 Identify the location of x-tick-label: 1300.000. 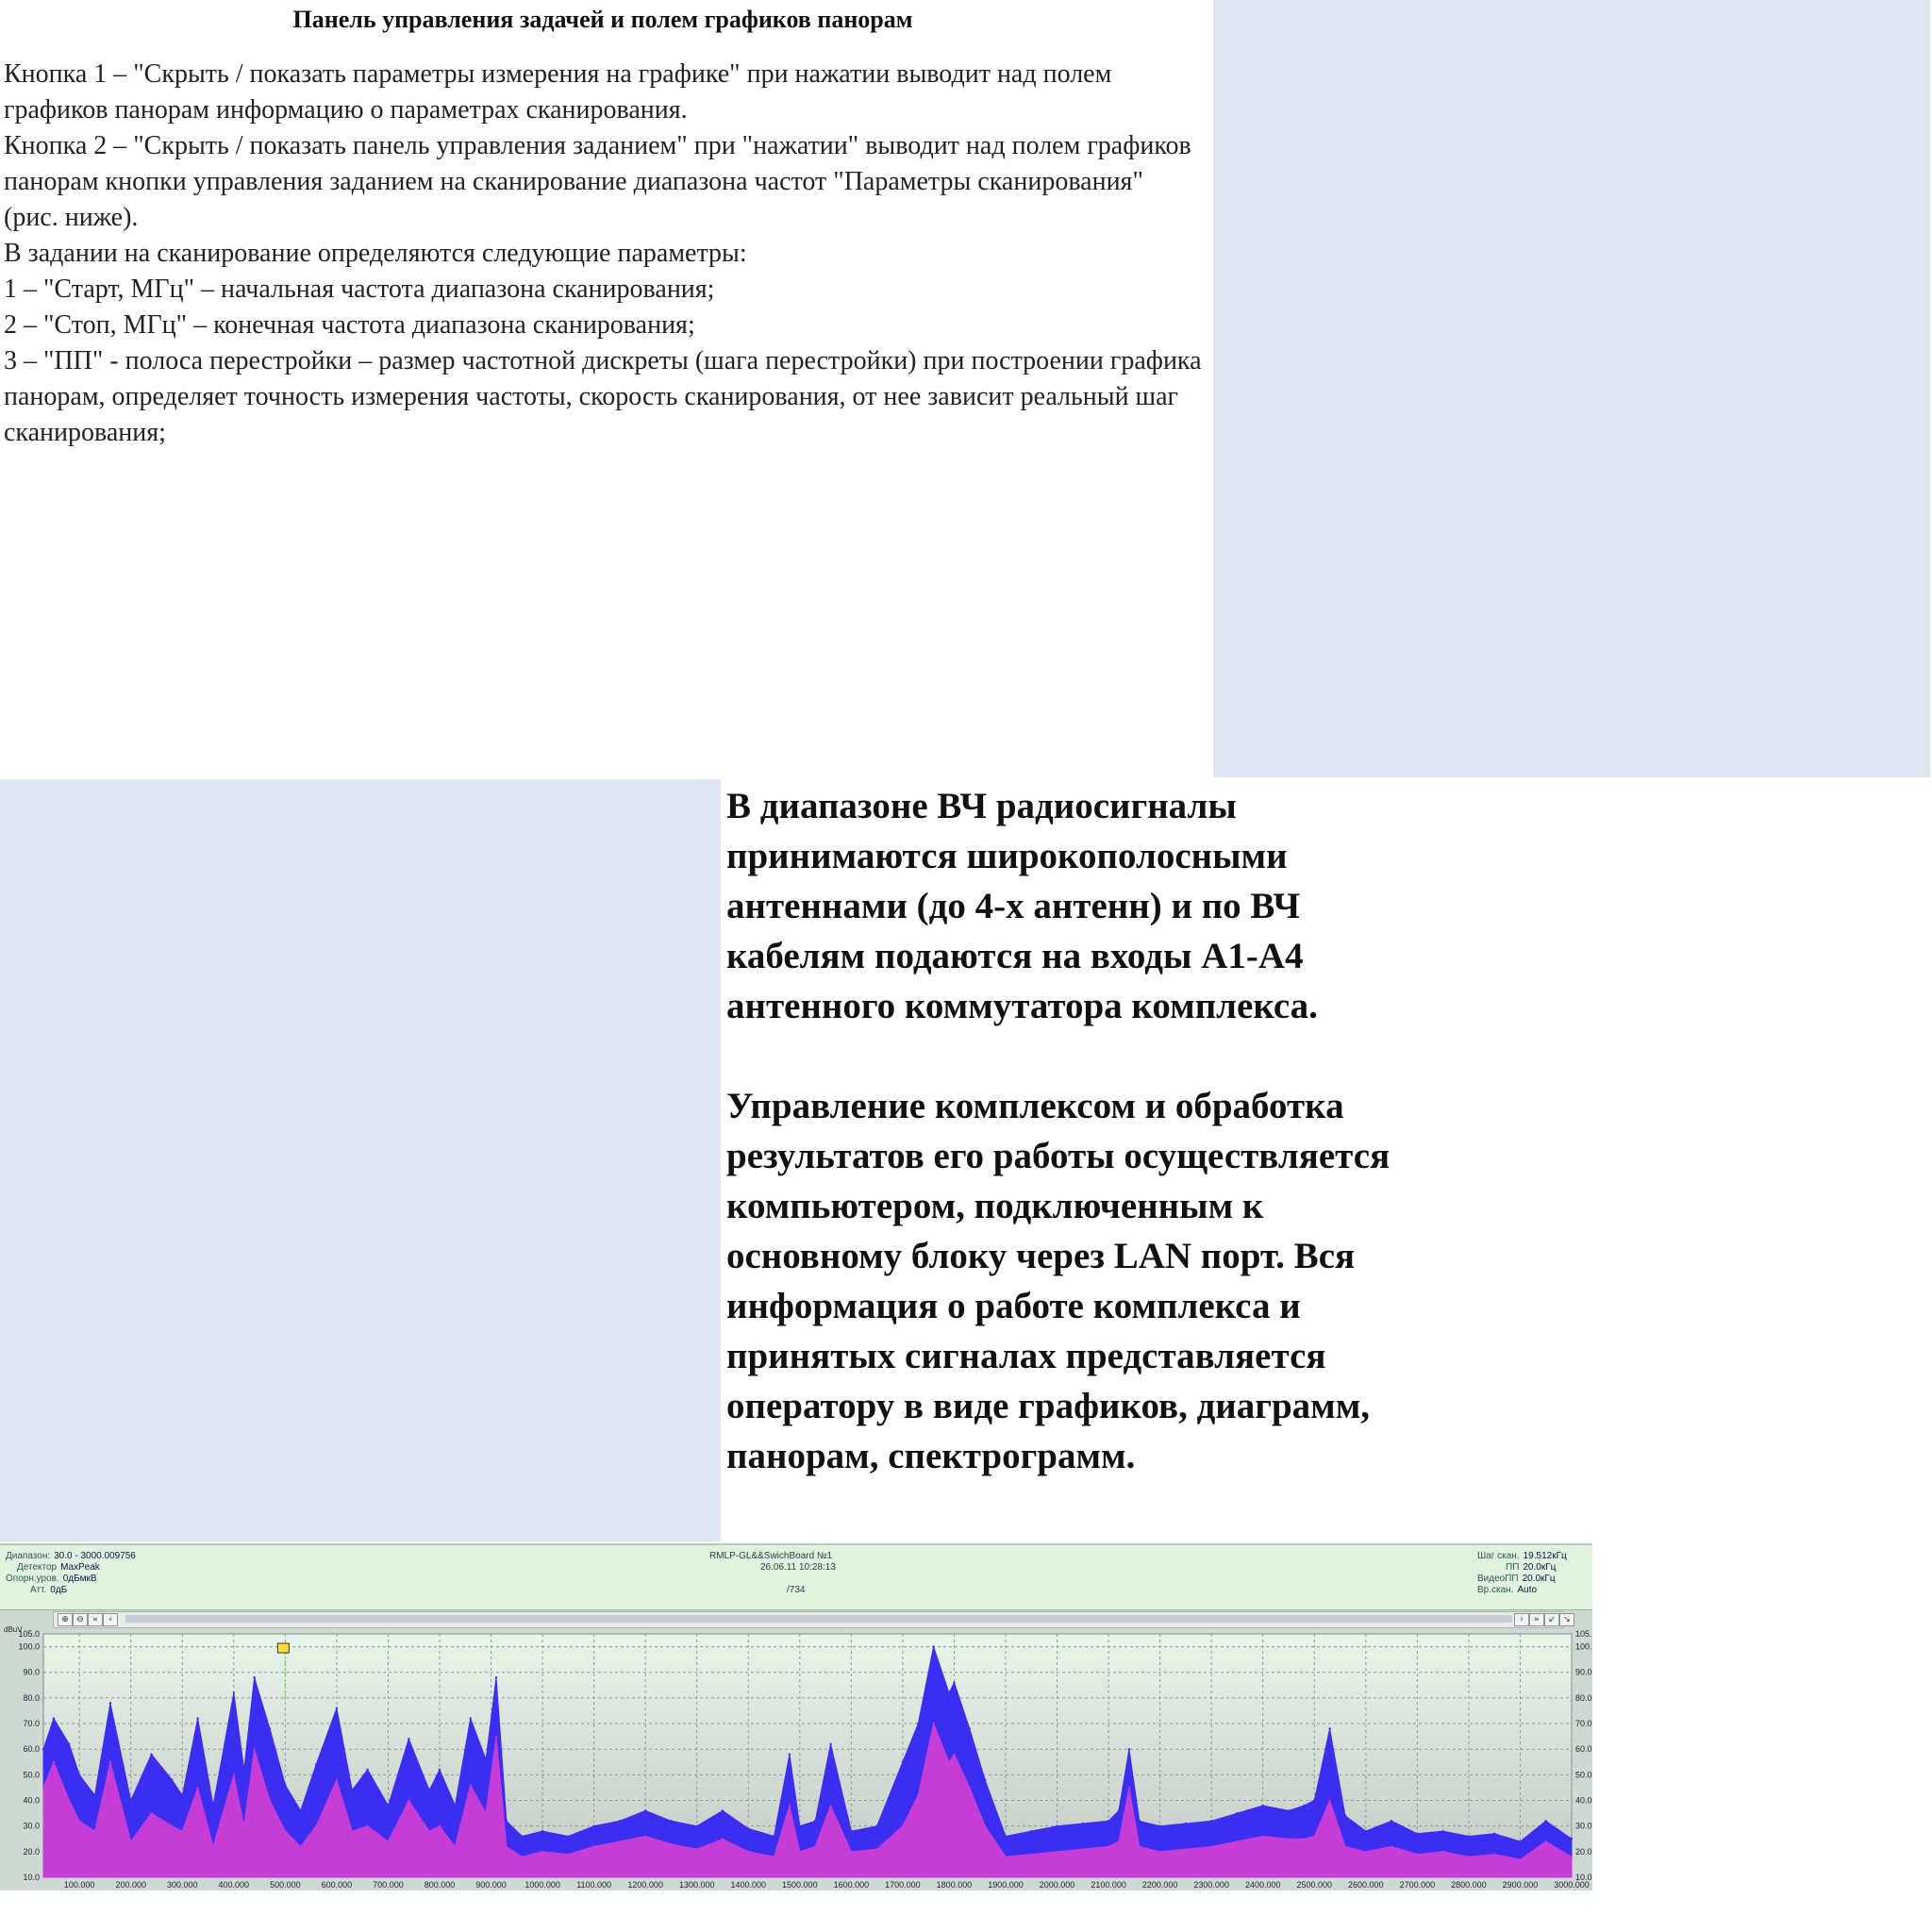
(697, 1885).